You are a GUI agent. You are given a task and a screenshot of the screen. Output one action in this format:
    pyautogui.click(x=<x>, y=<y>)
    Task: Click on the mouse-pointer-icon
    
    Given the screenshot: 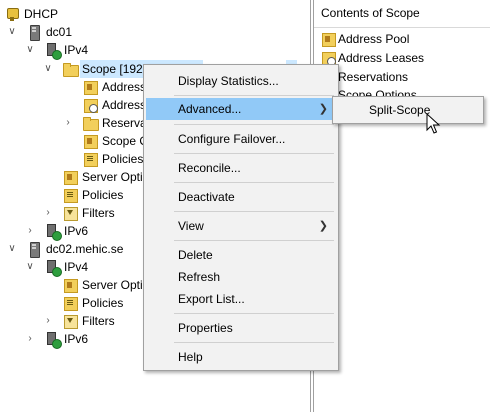 What is the action you would take?
    pyautogui.click(x=433, y=123)
    